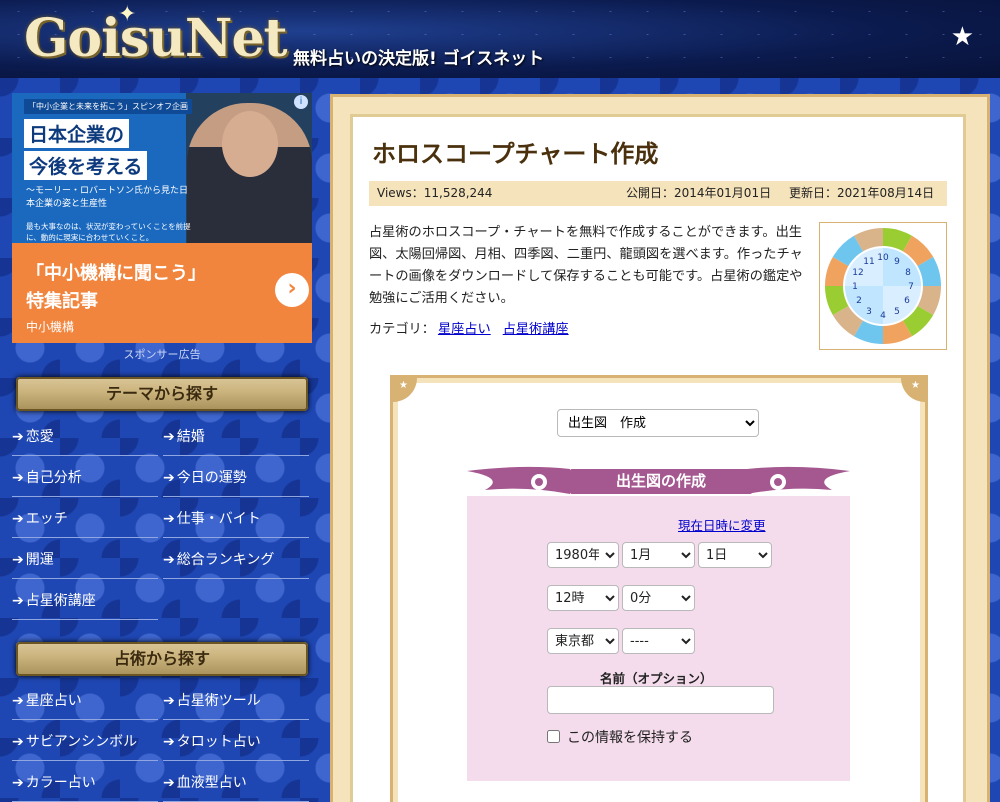 The image size is (1000, 802). Describe the element at coordinates (883, 258) in the screenshot. I see `svg-text: 10` at that location.